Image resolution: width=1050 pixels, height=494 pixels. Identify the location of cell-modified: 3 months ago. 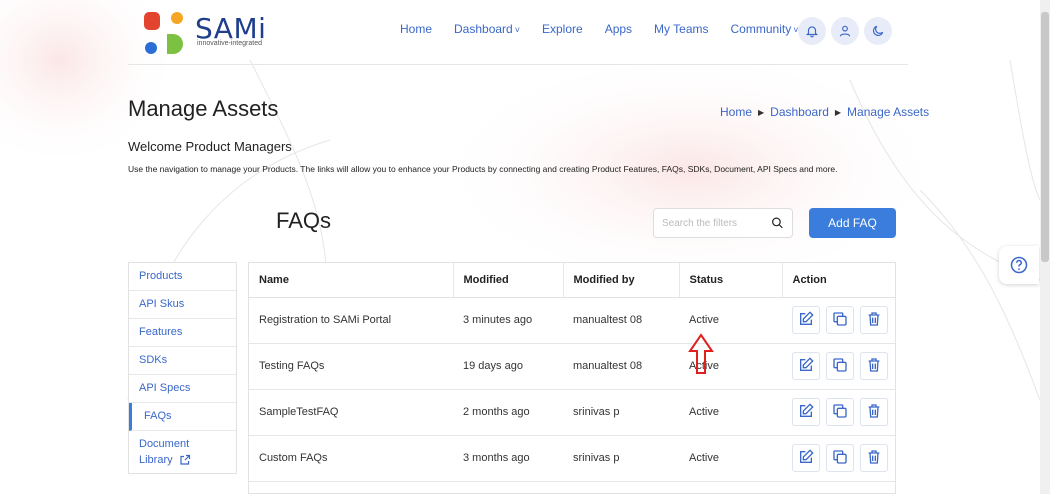
(508, 458).